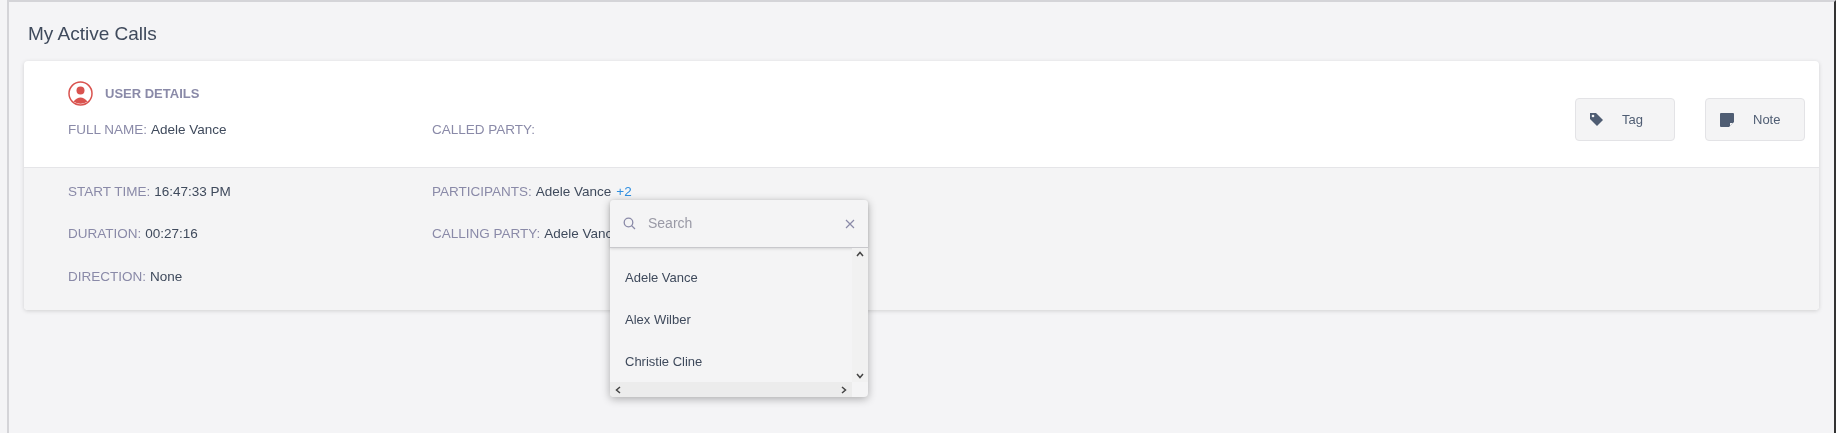  Describe the element at coordinates (484, 130) in the screenshot. I see `field-label: CALLED PARTY:` at that location.